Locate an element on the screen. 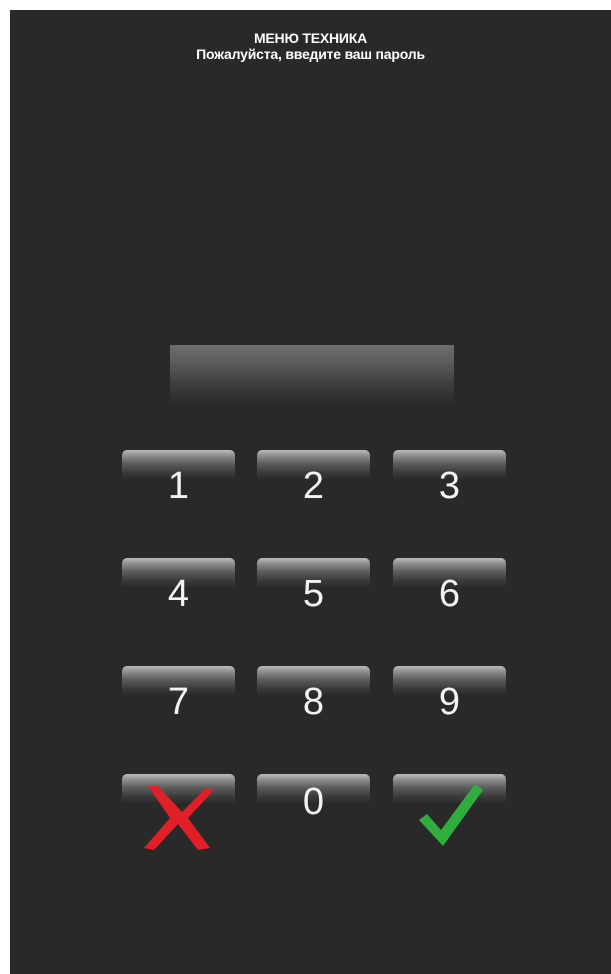 This screenshot has width=611, height=974. confirm-button is located at coordinates (449, 810).